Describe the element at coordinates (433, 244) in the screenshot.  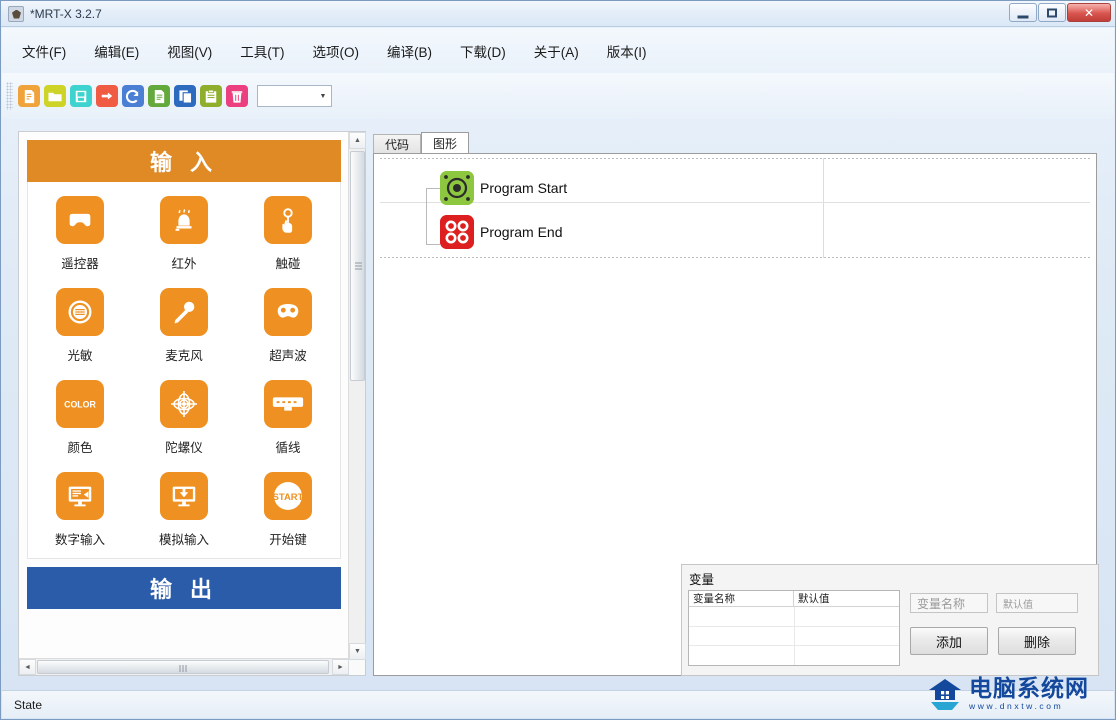
I see `tree-branch` at that location.